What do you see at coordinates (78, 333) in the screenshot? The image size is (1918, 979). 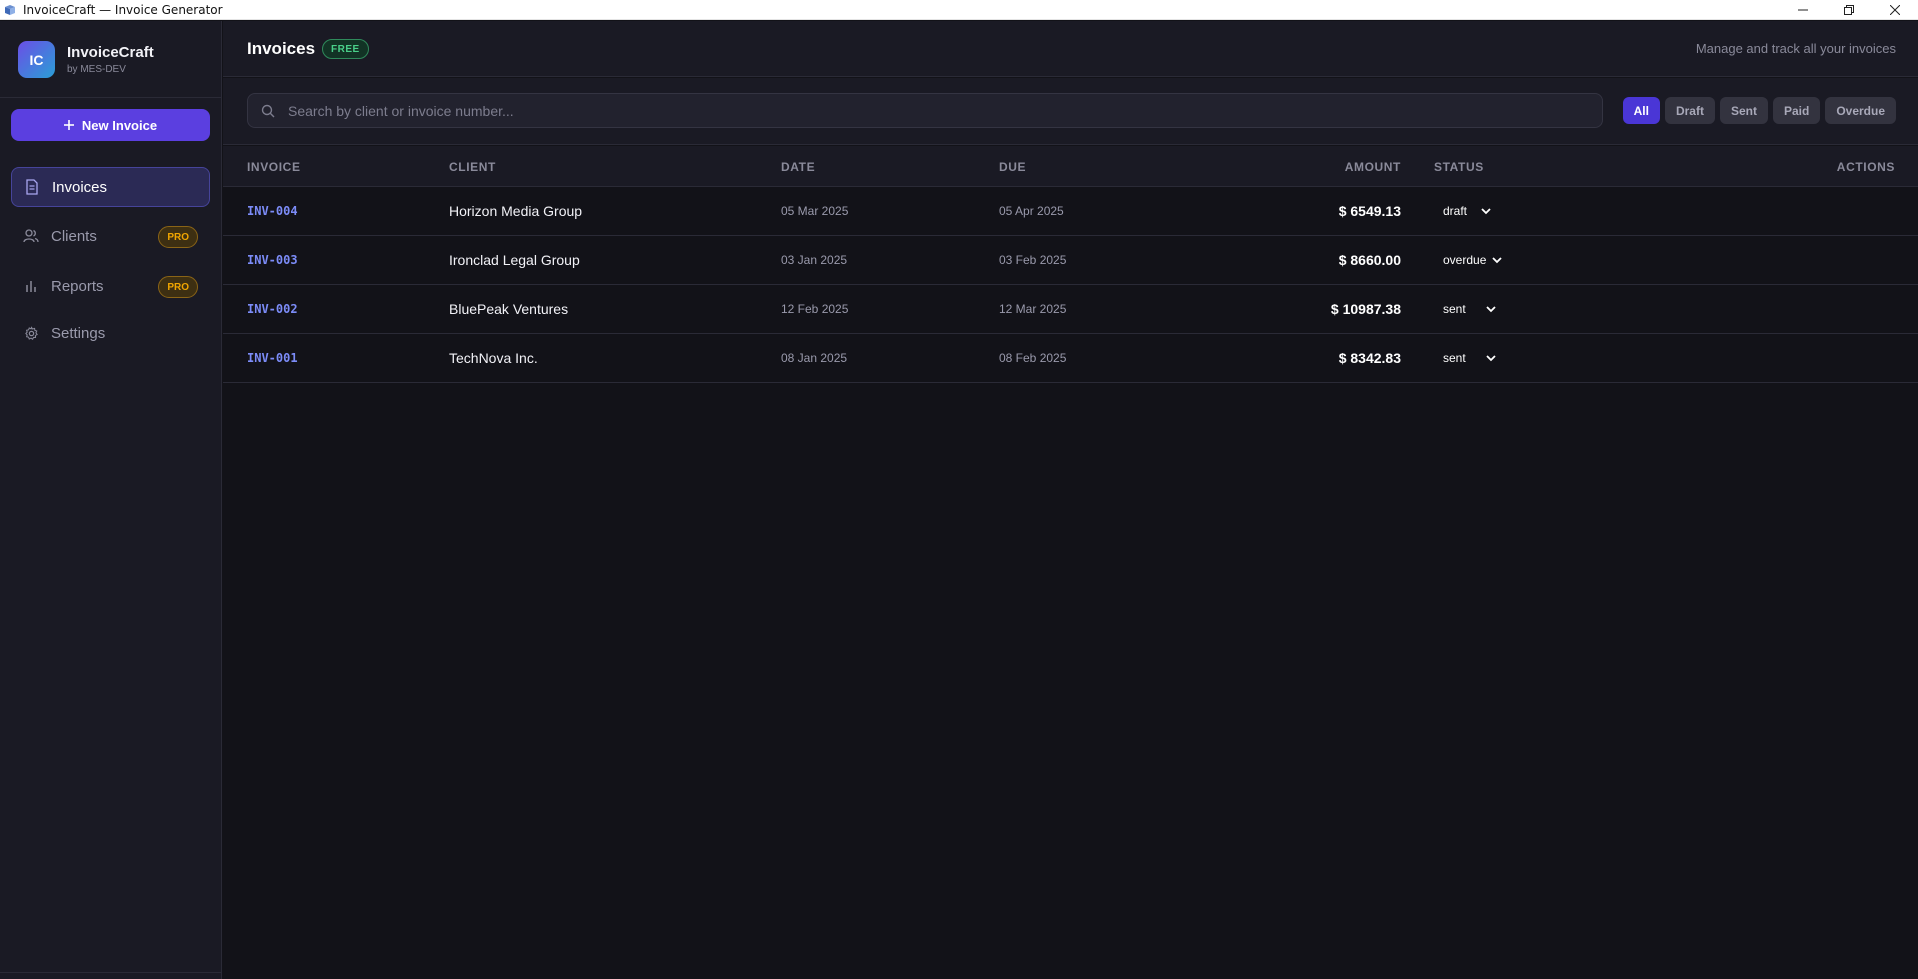 I see `sidebar-item-label: Settings` at bounding box center [78, 333].